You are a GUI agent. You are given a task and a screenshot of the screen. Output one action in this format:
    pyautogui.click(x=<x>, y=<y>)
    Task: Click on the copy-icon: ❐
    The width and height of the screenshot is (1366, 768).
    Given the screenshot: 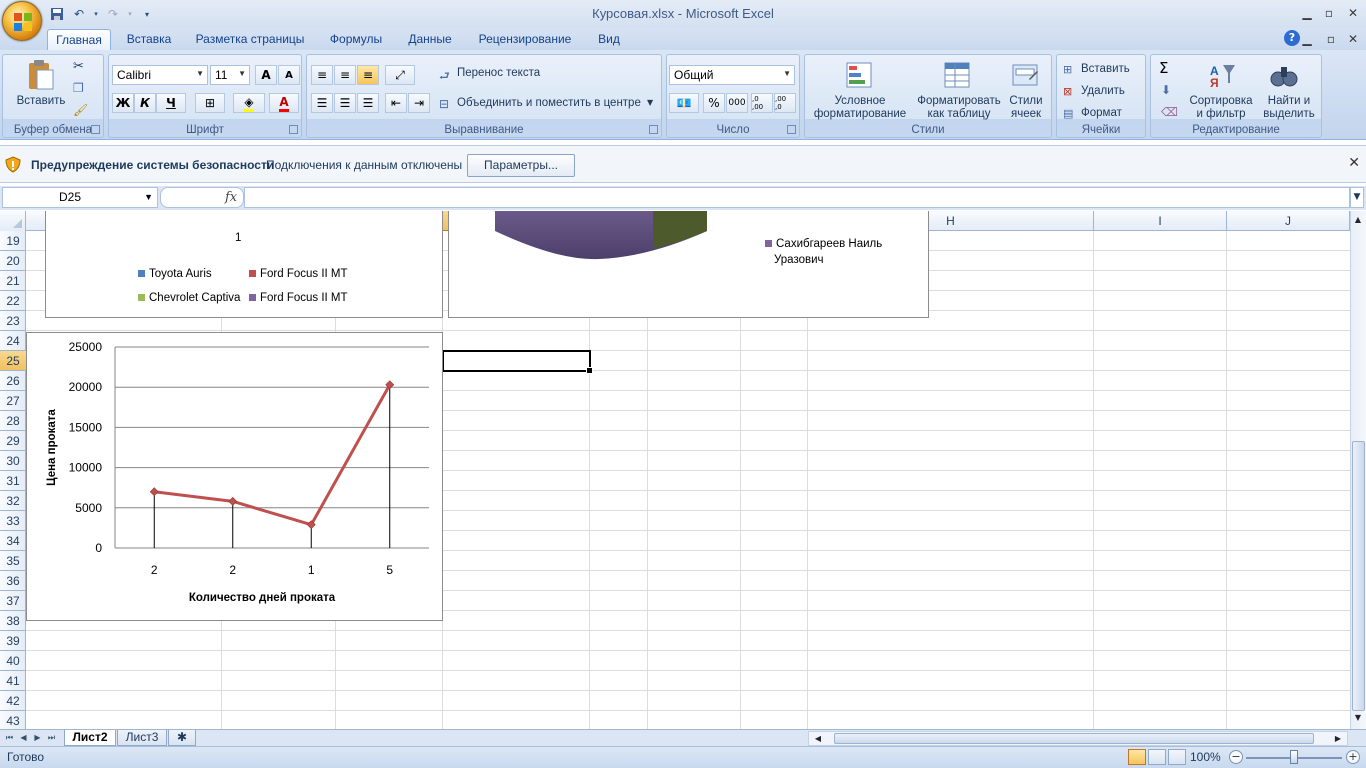 What is the action you would take?
    pyautogui.click(x=78, y=88)
    